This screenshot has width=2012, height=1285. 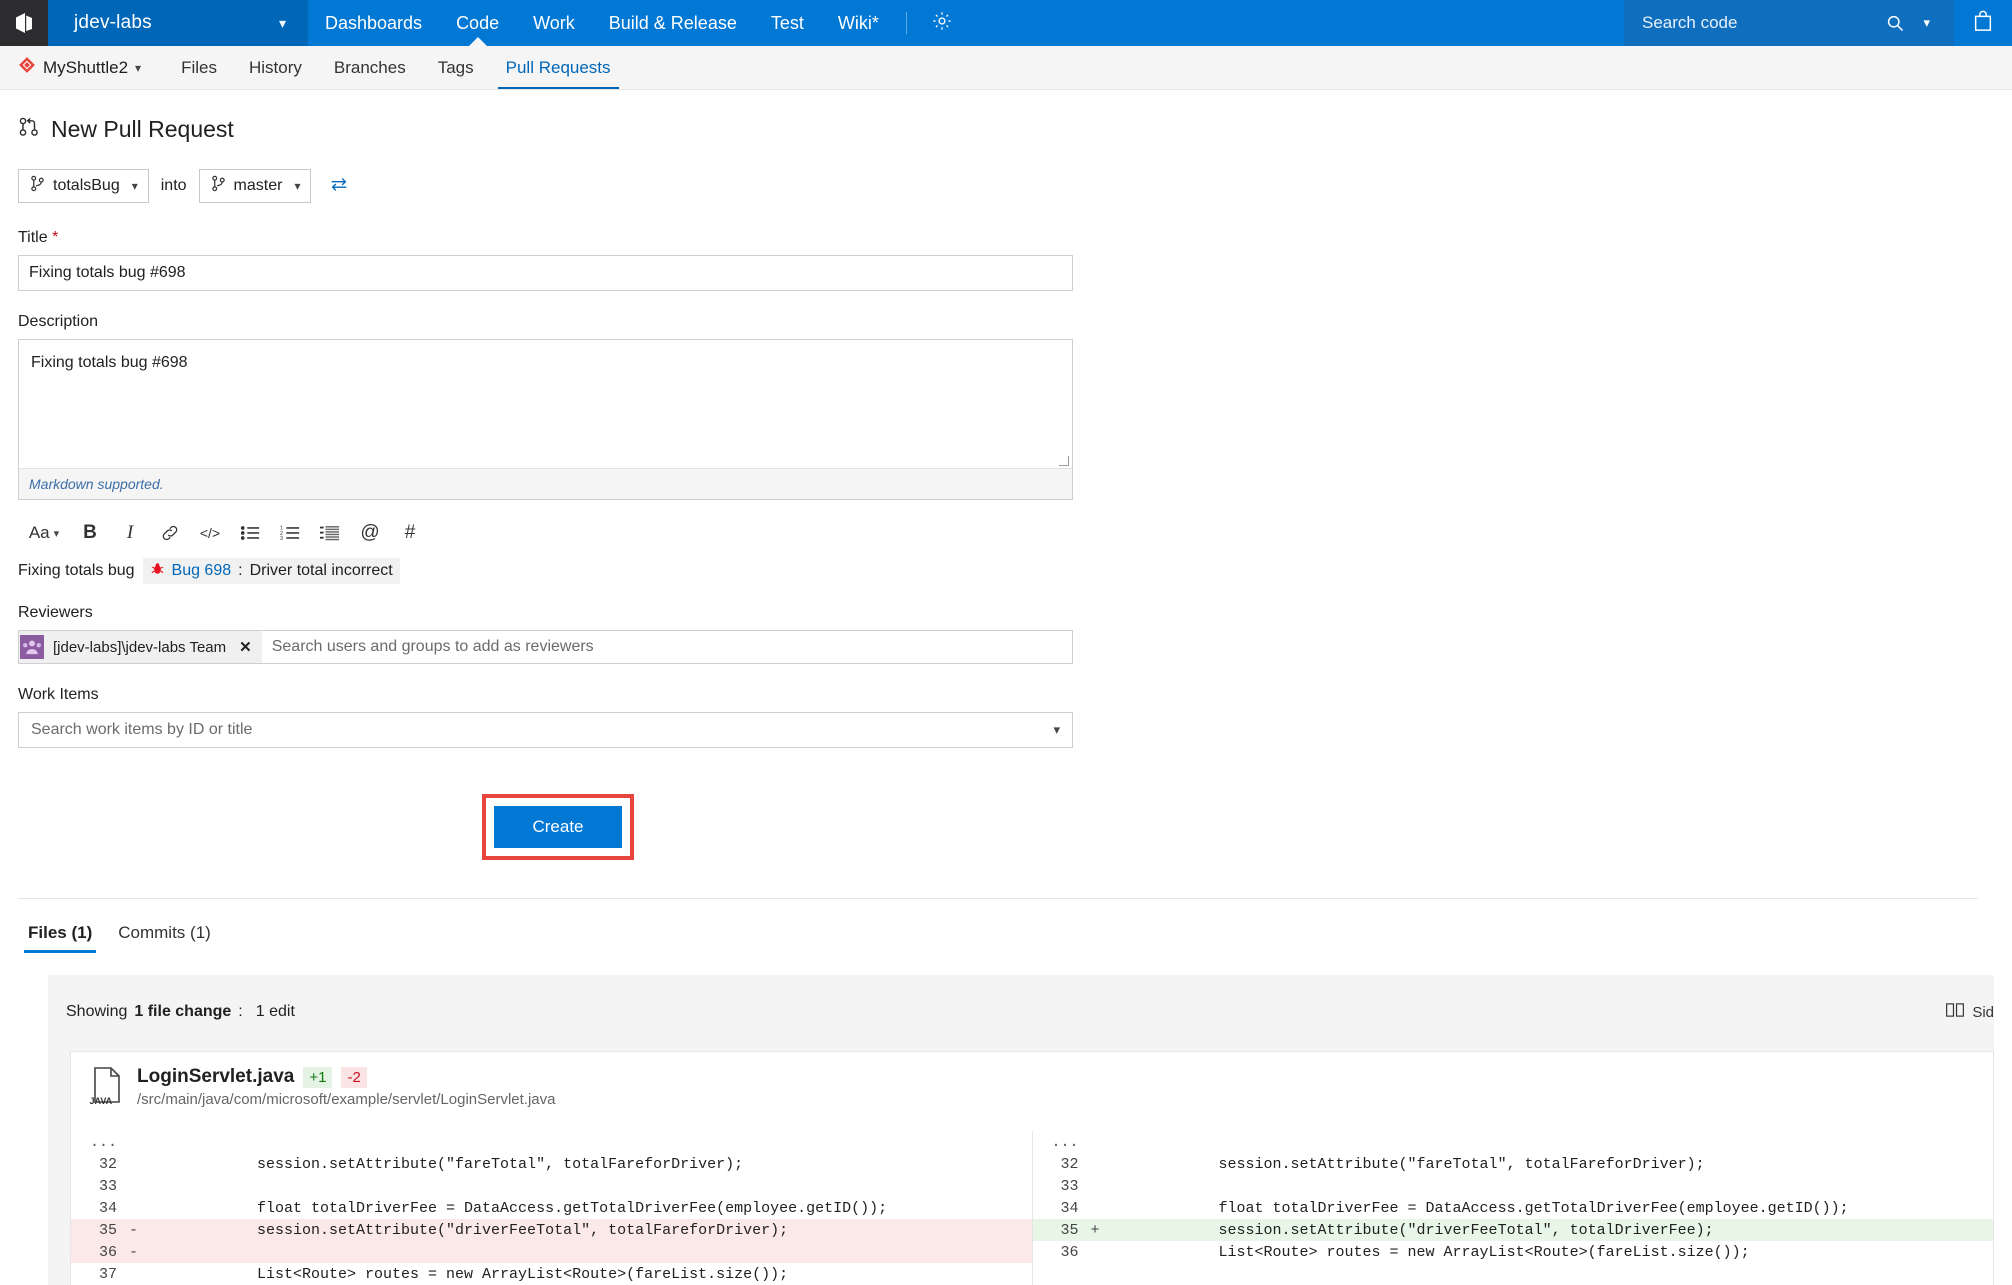 What do you see at coordinates (858, 23) in the screenshot?
I see `nav-item-wiki: Wiki*` at bounding box center [858, 23].